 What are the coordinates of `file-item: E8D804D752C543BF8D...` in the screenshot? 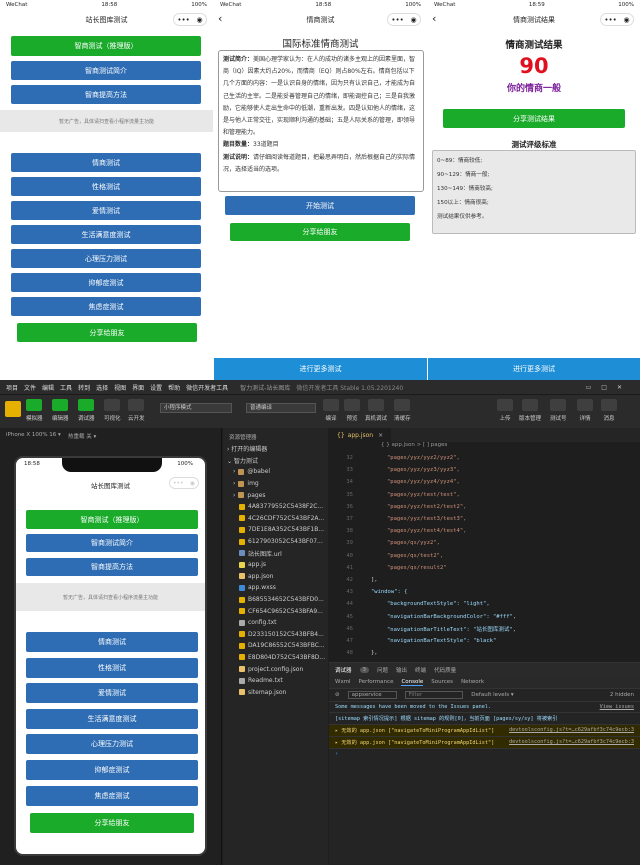 It's located at (275, 658).